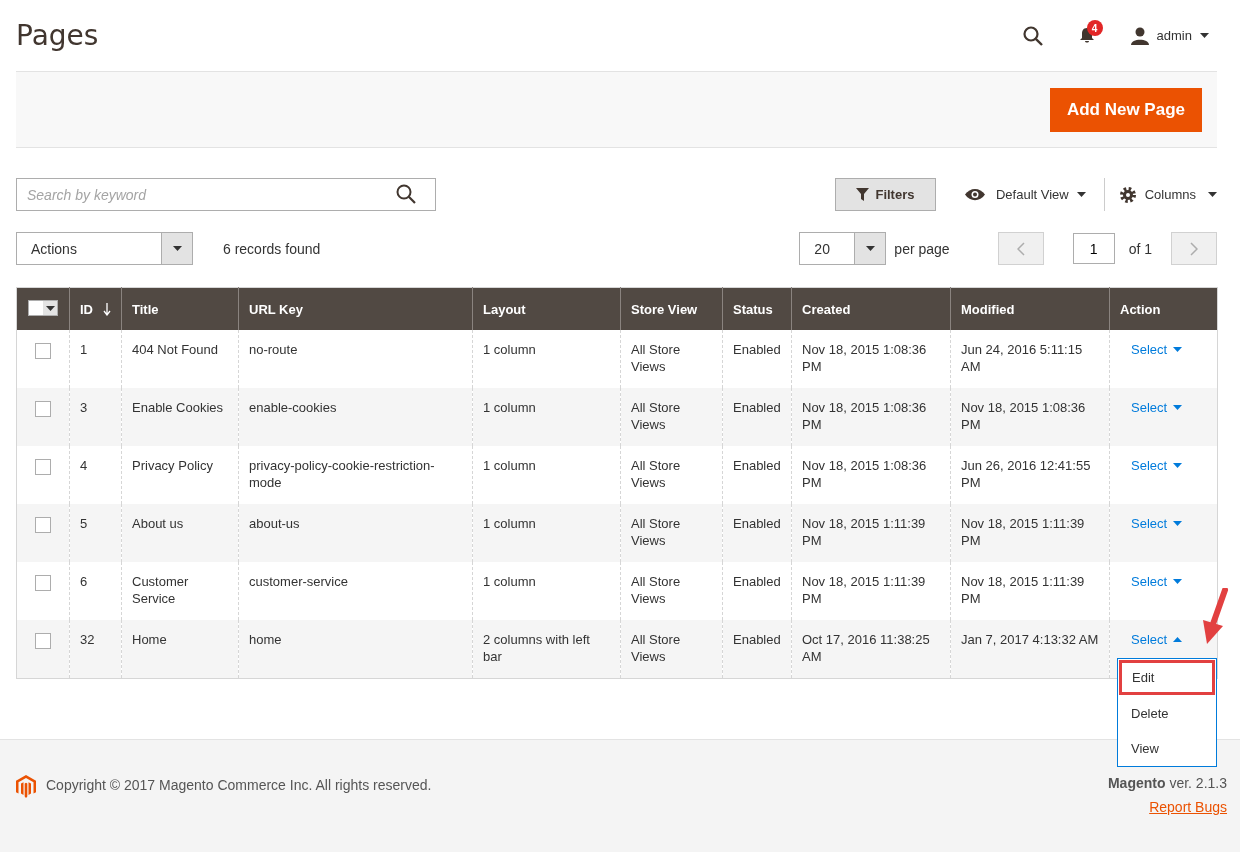 This screenshot has height=853, width=1240. I want to click on table-cell: home, so click(355, 649).